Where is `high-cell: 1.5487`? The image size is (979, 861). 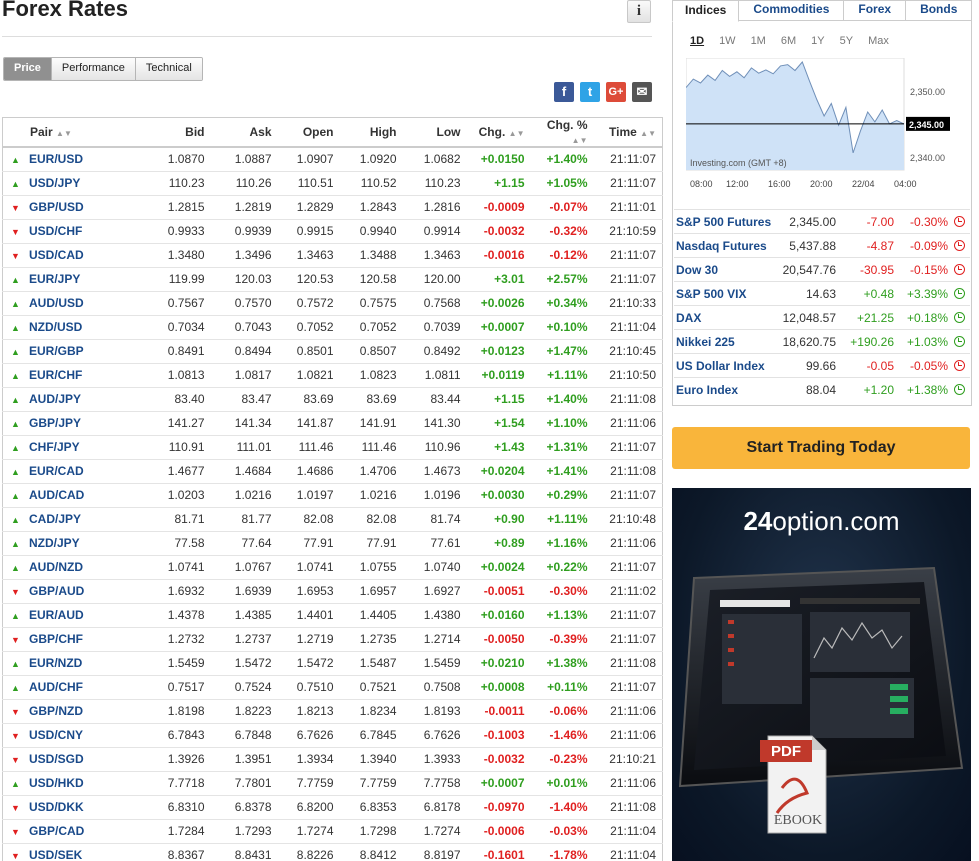 high-cell: 1.5487 is located at coordinates (371, 663).